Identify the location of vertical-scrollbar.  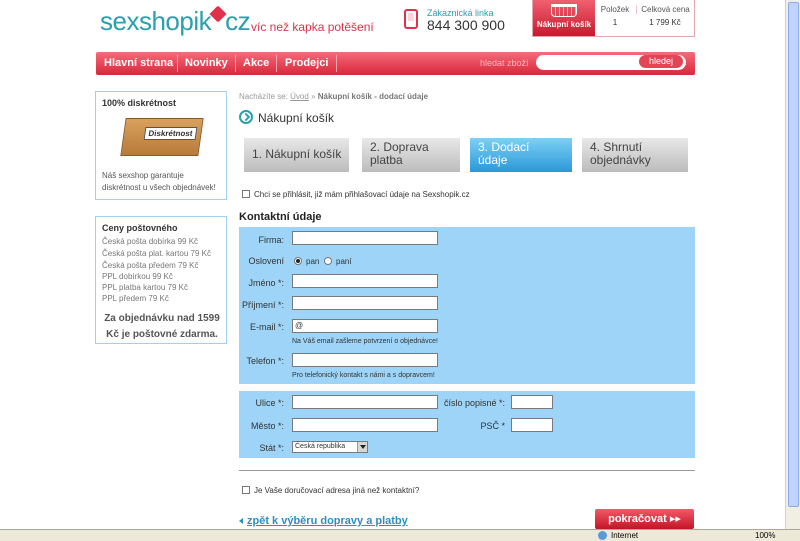
(792, 264).